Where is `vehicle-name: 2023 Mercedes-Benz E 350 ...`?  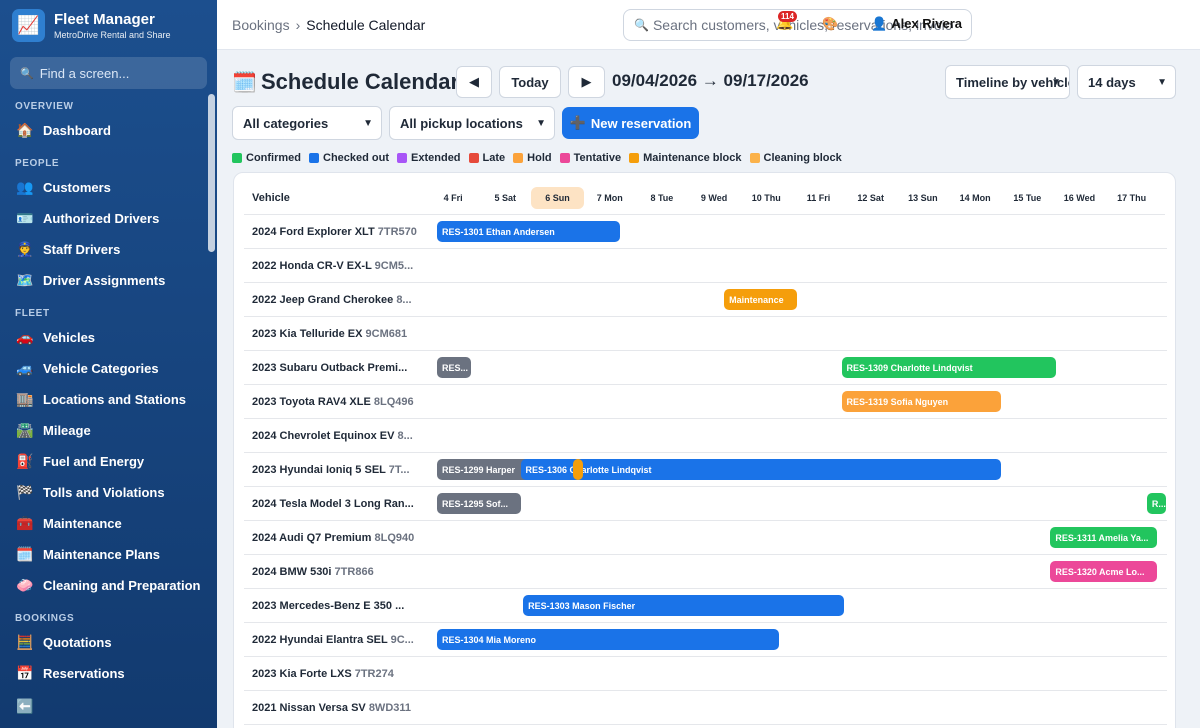 vehicle-name: 2023 Mercedes-Benz E 350 ... is located at coordinates (335, 606).